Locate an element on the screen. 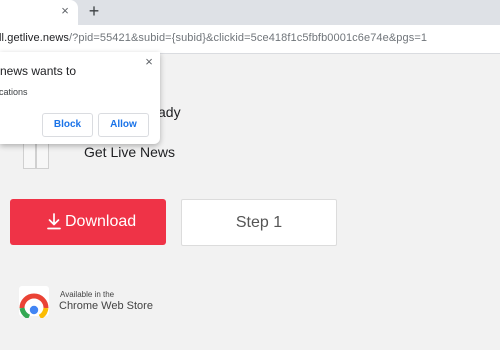 The height and width of the screenshot is (350, 500). tab-strip: × + is located at coordinates (250, 12).